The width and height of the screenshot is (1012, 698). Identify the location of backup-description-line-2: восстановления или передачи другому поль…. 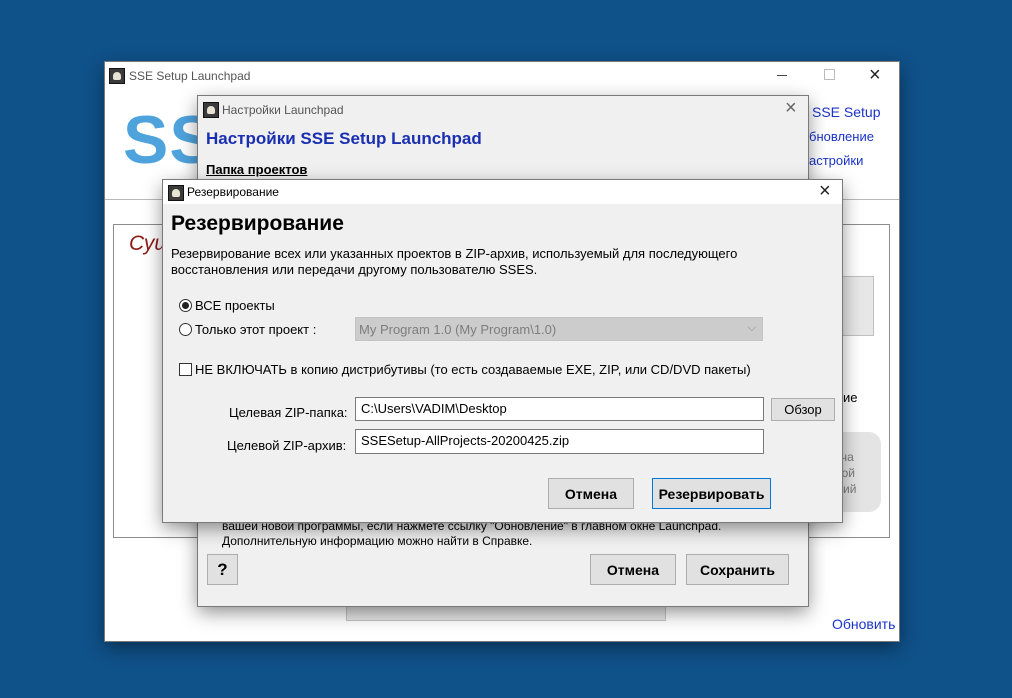
(354, 269).